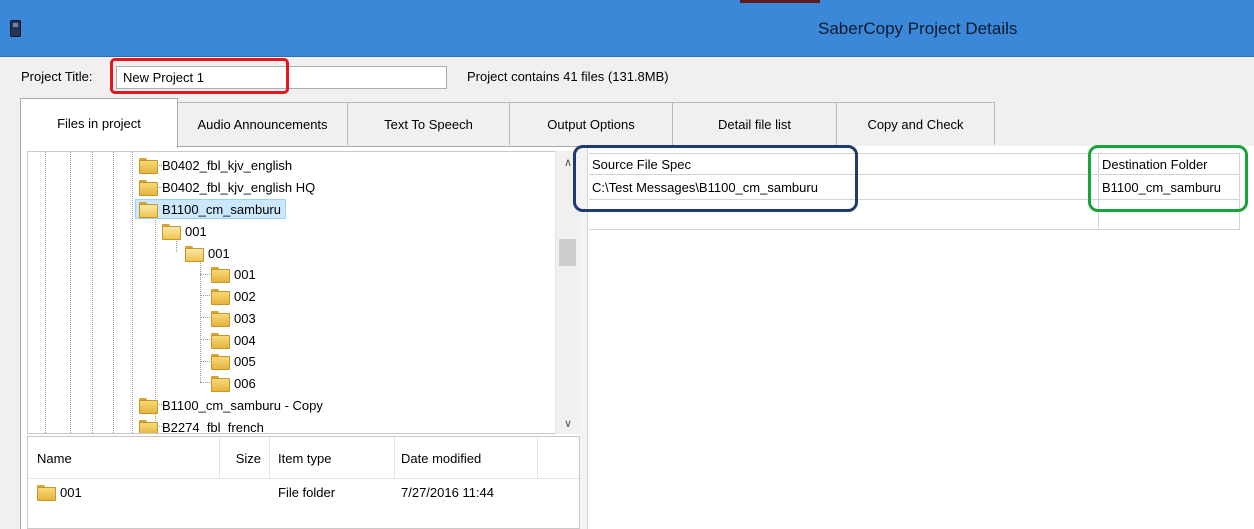  Describe the element at coordinates (71, 492) in the screenshot. I see `file-name: 001` at that location.